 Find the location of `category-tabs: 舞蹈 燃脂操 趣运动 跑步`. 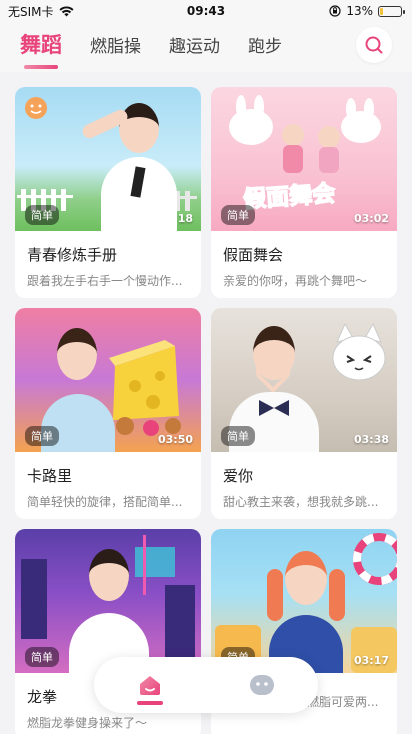

category-tabs: 舞蹈 燃脂操 趣运动 跑步 is located at coordinates (206, 47).